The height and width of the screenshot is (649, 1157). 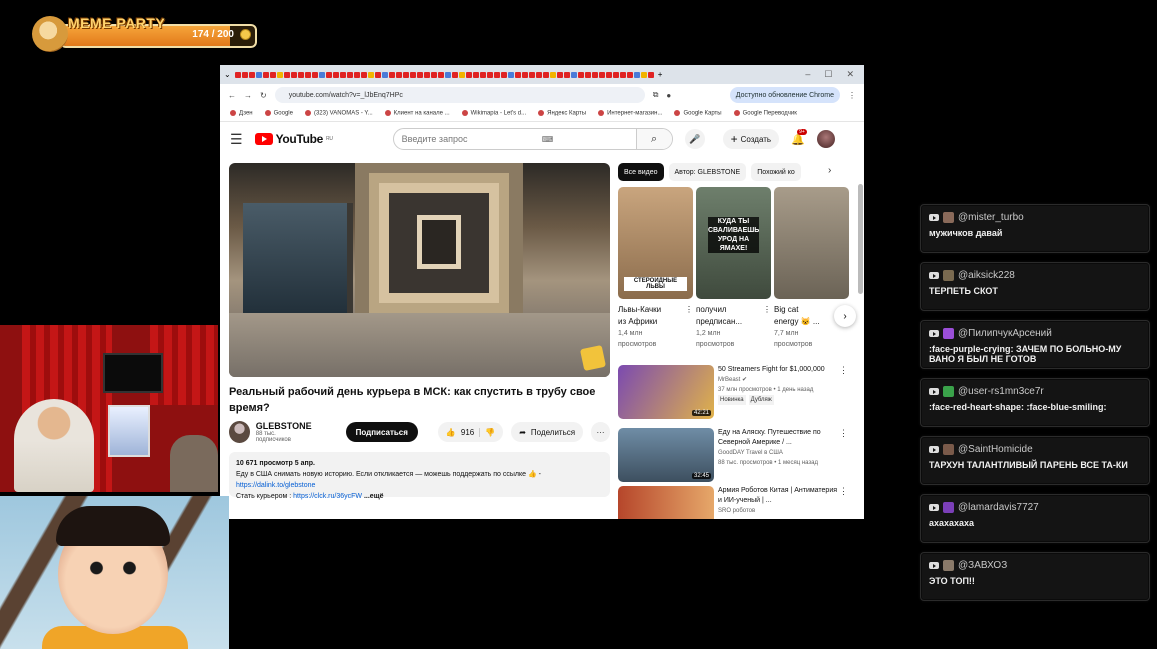 What do you see at coordinates (807, 74) in the screenshot?
I see `minimize-icon: –` at bounding box center [807, 74].